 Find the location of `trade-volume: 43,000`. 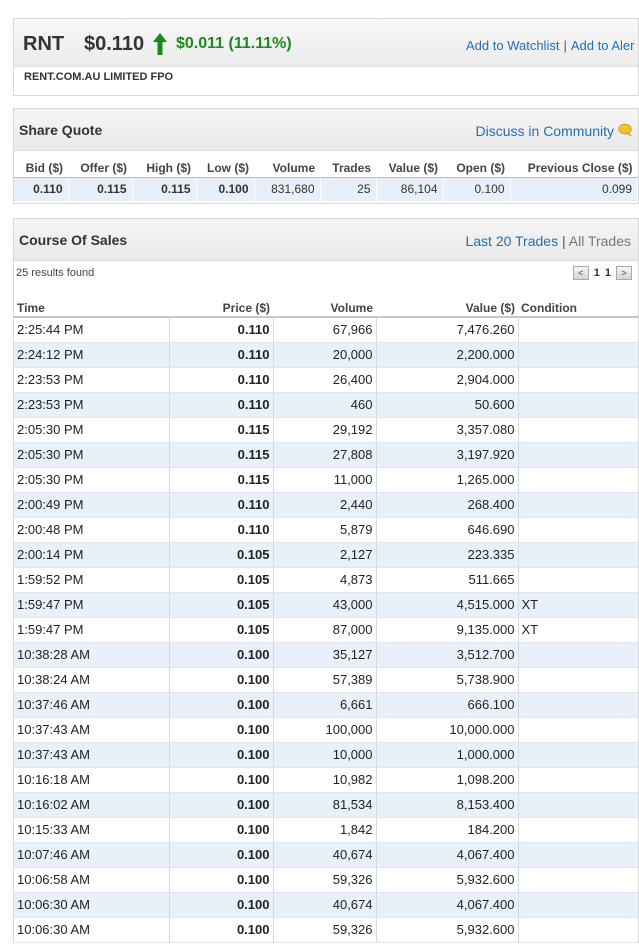

trade-volume: 43,000 is located at coordinates (325, 605).